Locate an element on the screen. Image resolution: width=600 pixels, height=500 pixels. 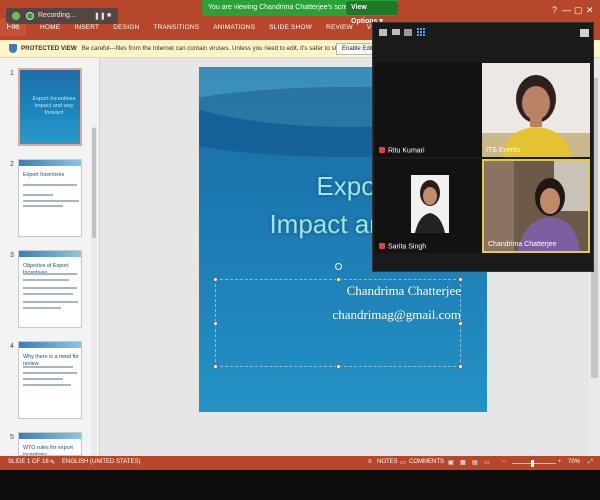
thumbnail-number: 4 is located at coordinates (12, 346).